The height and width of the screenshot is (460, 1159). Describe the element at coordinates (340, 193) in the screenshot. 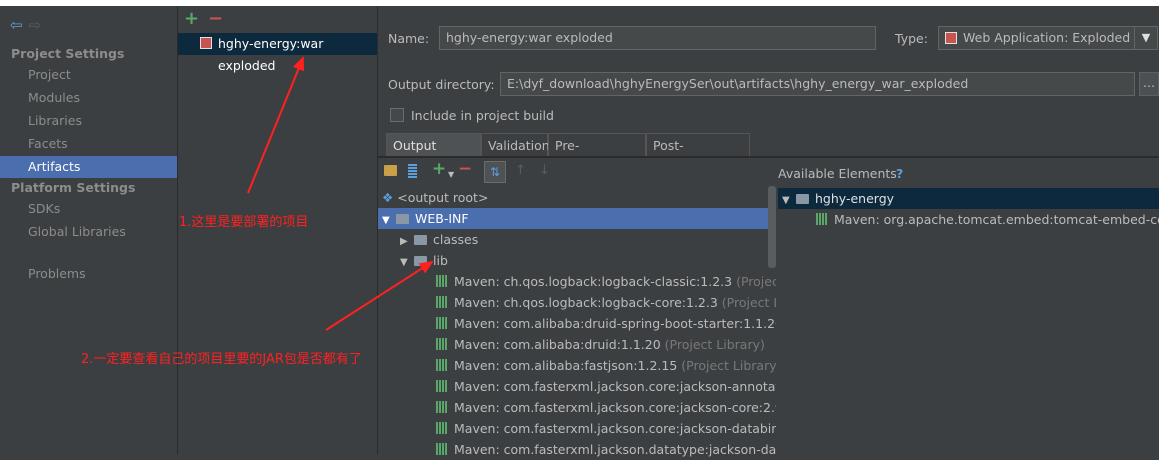

I see `annotation-arrows` at that location.